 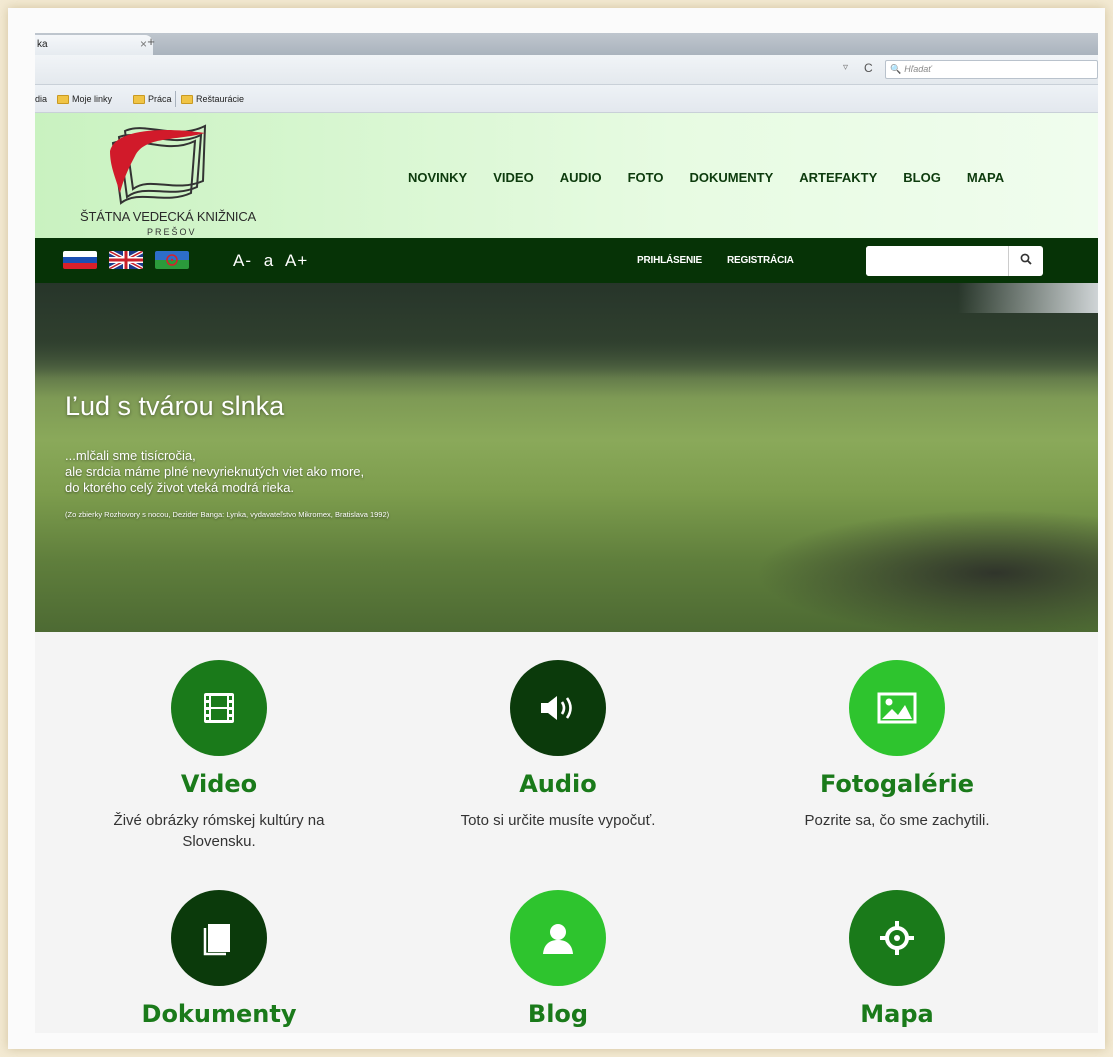 What do you see at coordinates (220, 99) in the screenshot?
I see `bookmark-label: Reštaurácie` at bounding box center [220, 99].